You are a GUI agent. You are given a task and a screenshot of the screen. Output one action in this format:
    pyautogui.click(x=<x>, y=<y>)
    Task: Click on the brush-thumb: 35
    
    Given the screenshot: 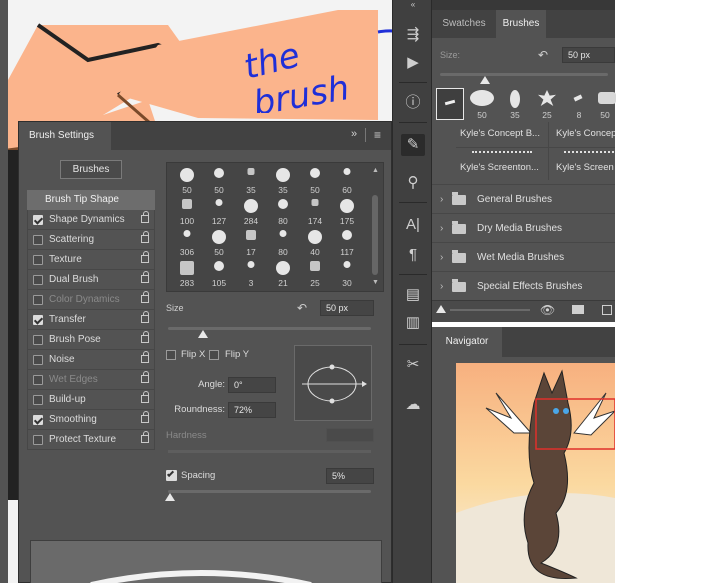 What is the action you would take?
    pyautogui.click(x=515, y=106)
    